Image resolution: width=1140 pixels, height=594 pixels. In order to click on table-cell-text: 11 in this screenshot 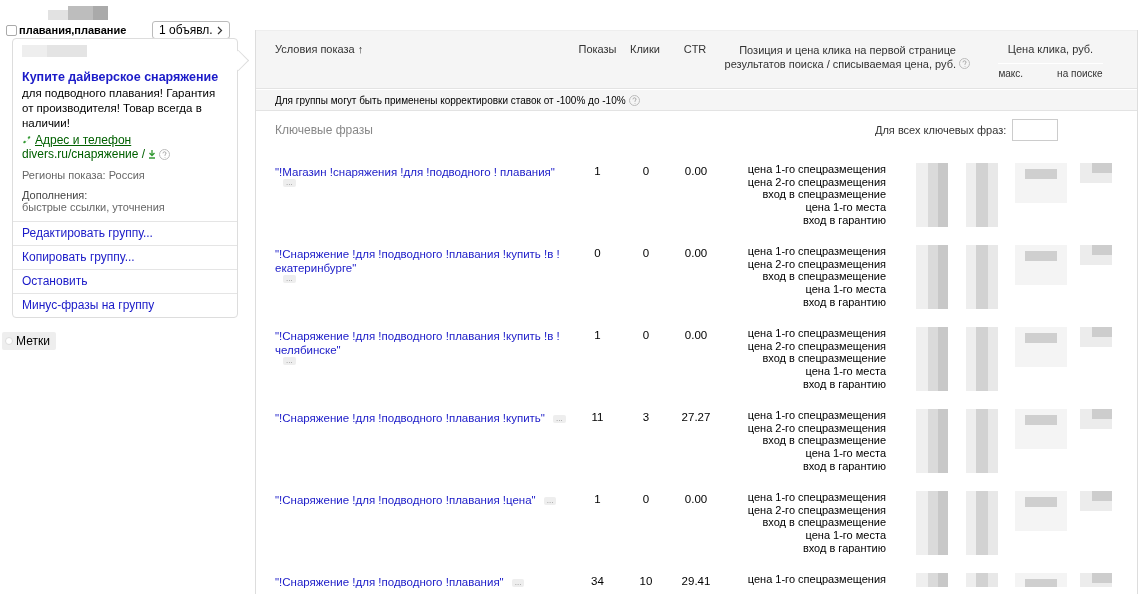, I will do `click(597, 416)`.